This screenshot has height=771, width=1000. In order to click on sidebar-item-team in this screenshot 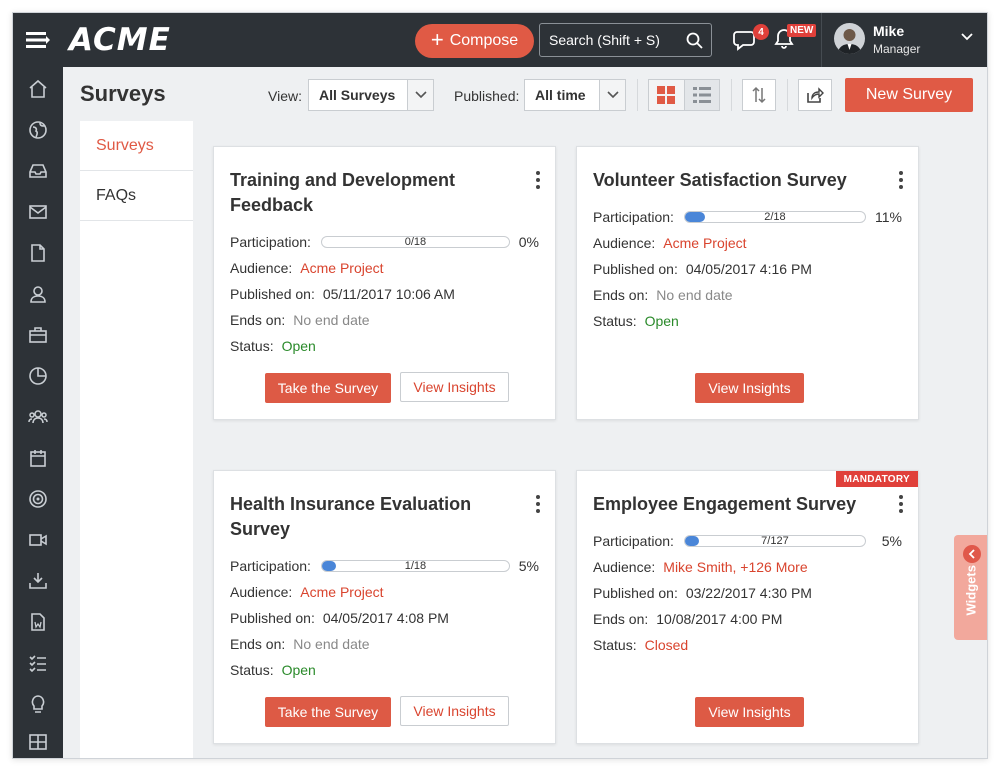, I will do `click(38, 417)`.